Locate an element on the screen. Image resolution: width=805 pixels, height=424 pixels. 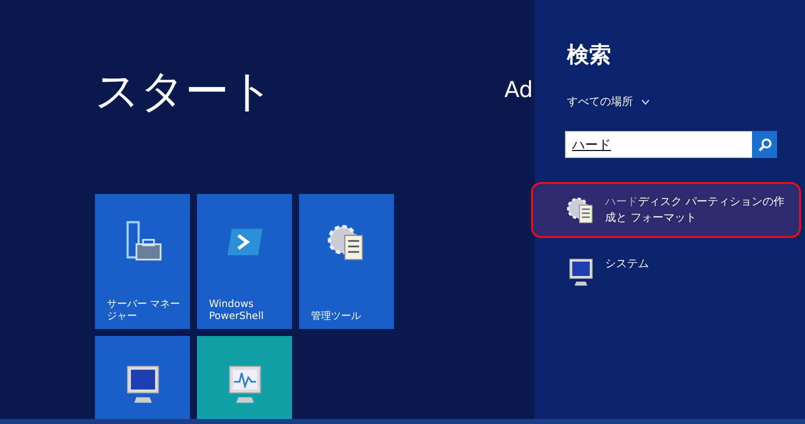
start-title: スタート is located at coordinates (184, 92).